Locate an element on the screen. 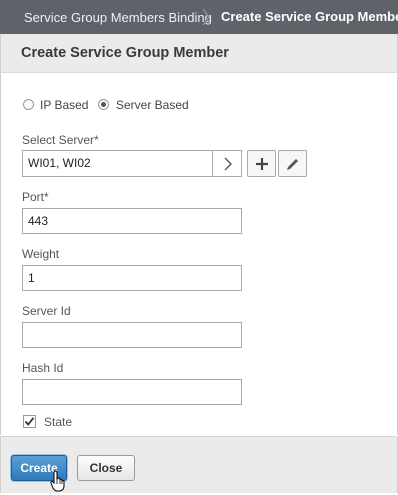 Image resolution: width=398 pixels, height=495 pixels. dialog-title: Create Service Group Member is located at coordinates (125, 53).